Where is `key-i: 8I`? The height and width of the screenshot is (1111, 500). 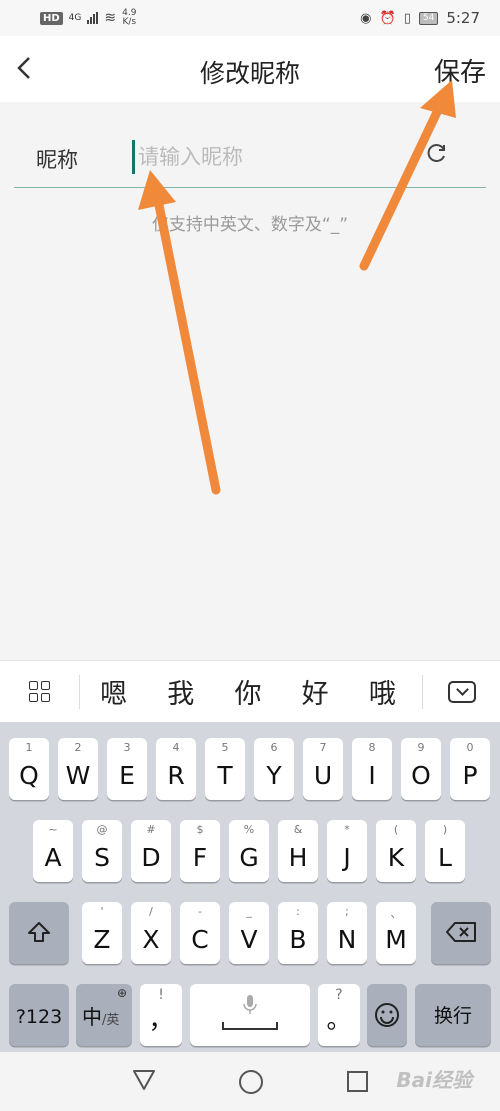
key-i: 8I is located at coordinates (372, 769).